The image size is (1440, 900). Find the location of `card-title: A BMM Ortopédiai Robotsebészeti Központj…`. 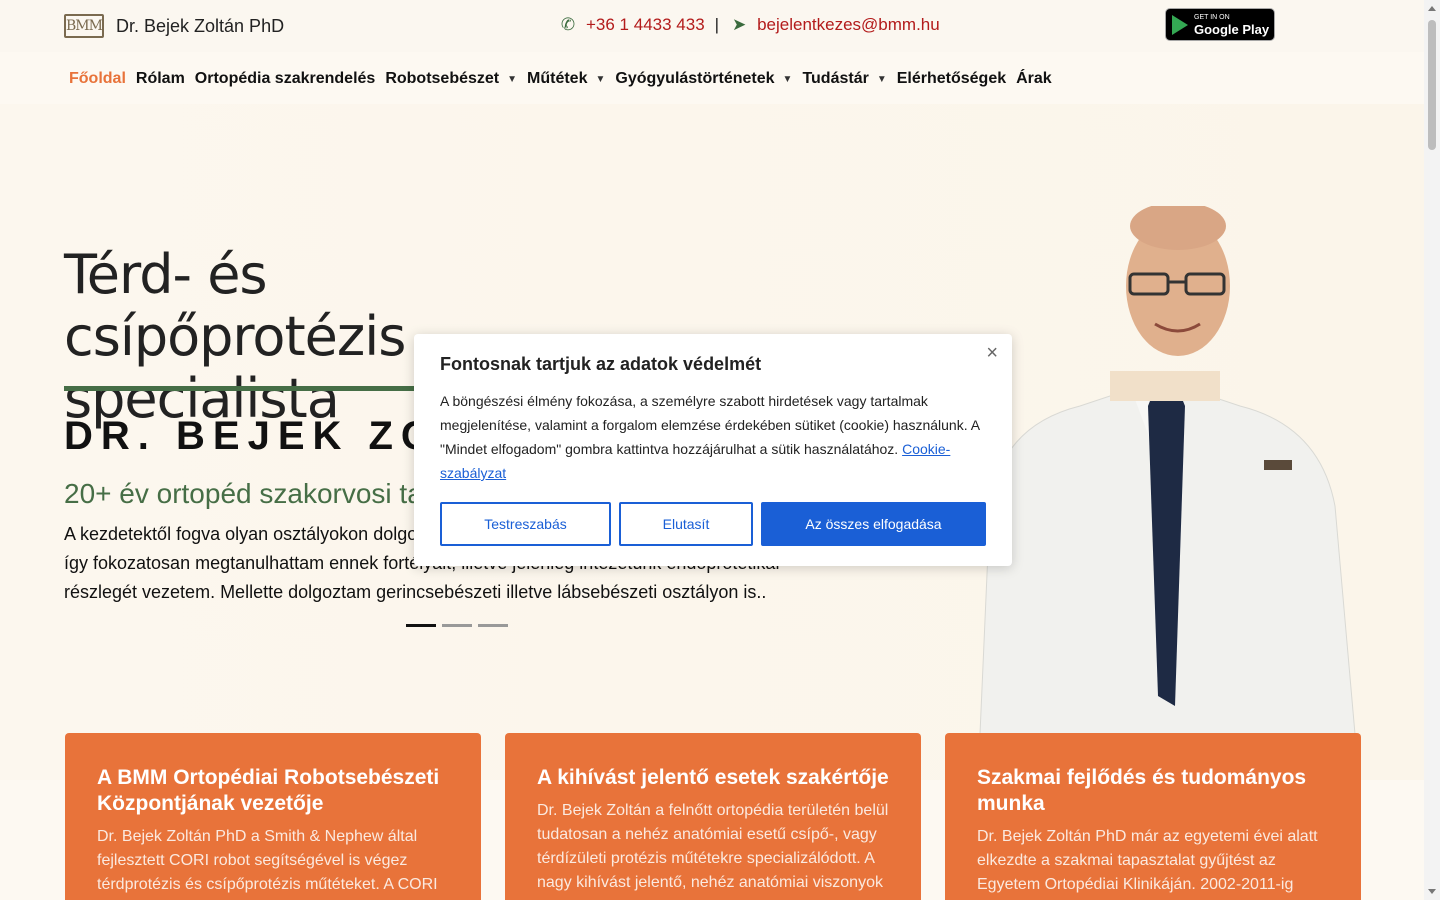

card-title: A BMM Ortopédiai Robotsebészeti Központj… is located at coordinates (268, 790).